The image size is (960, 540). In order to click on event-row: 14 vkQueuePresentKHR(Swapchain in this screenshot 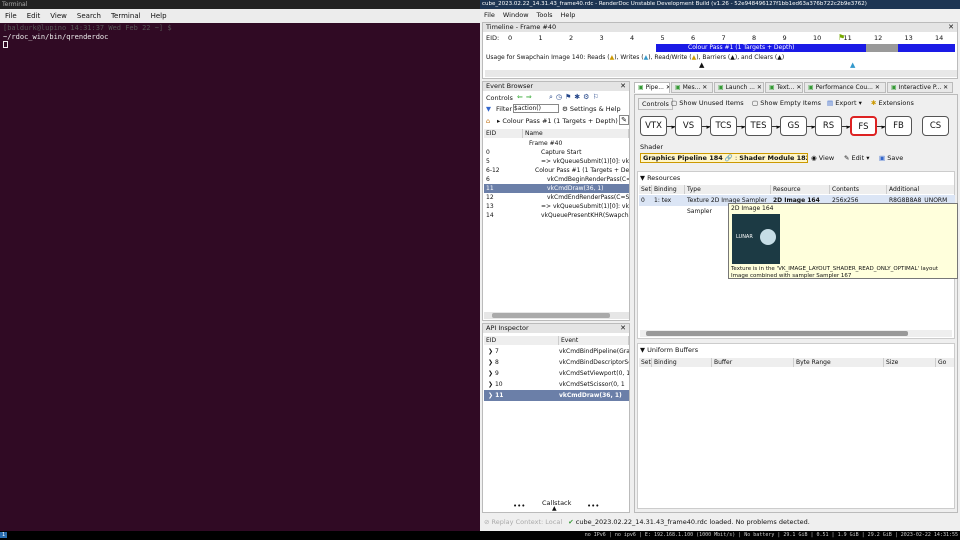, I will do `click(556, 215)`.